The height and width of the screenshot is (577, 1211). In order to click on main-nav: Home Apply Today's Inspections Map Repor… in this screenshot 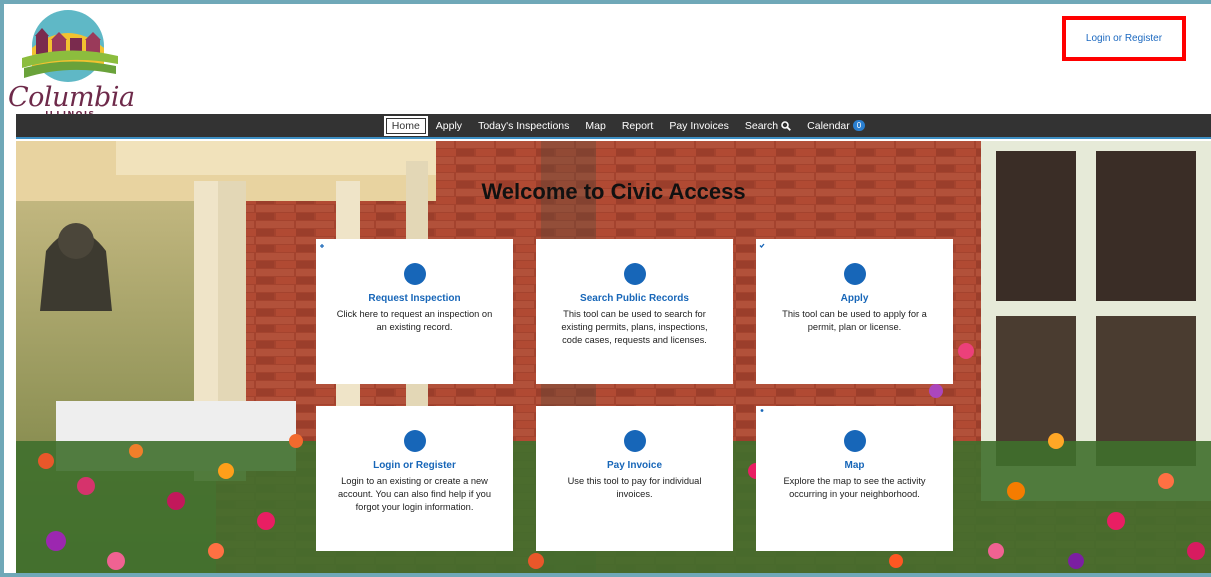, I will do `click(613, 126)`.